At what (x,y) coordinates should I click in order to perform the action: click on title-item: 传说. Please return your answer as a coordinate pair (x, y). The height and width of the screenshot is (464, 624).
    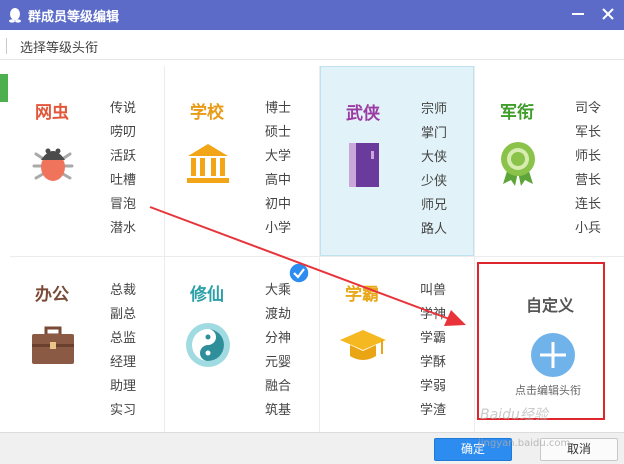
    Looking at the image, I should click on (123, 108).